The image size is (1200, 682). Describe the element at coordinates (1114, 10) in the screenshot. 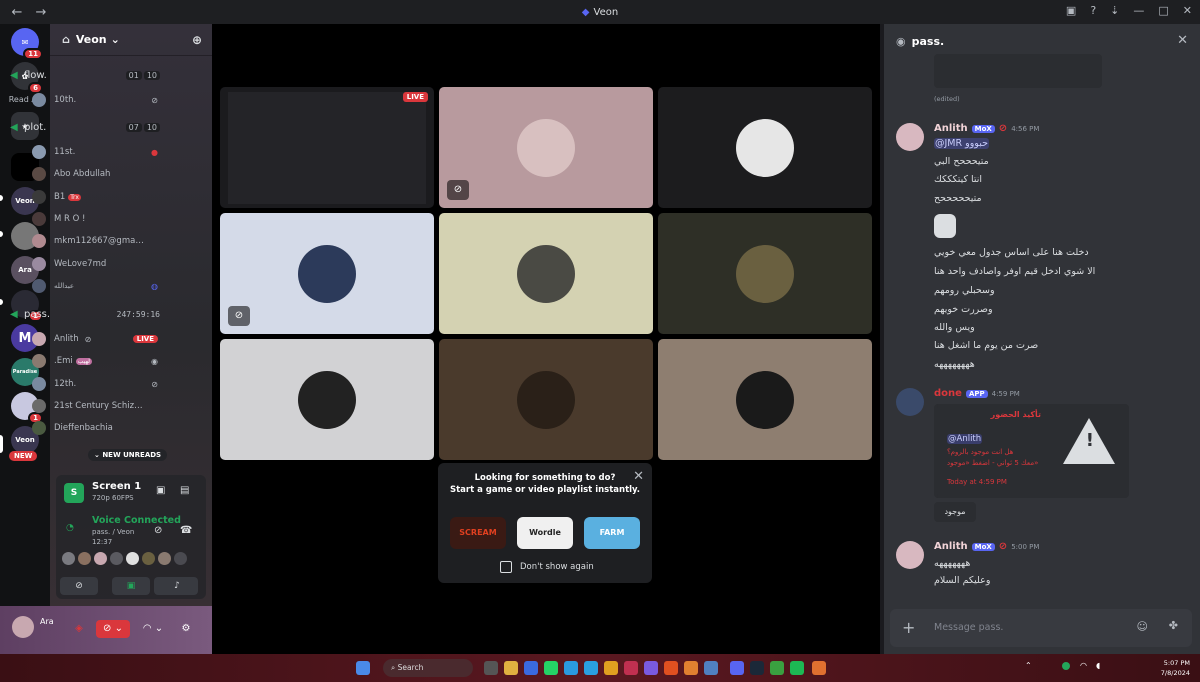

I see `update-icon: ⇣` at that location.